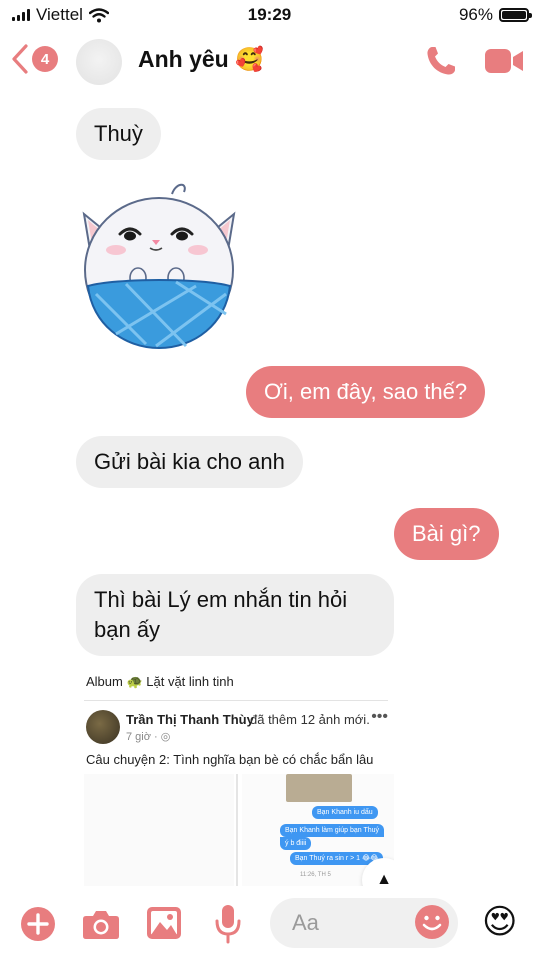  Describe the element at coordinates (315, 875) in the screenshot. I see `chat-timestamp: 11:26, TH 5` at that location.